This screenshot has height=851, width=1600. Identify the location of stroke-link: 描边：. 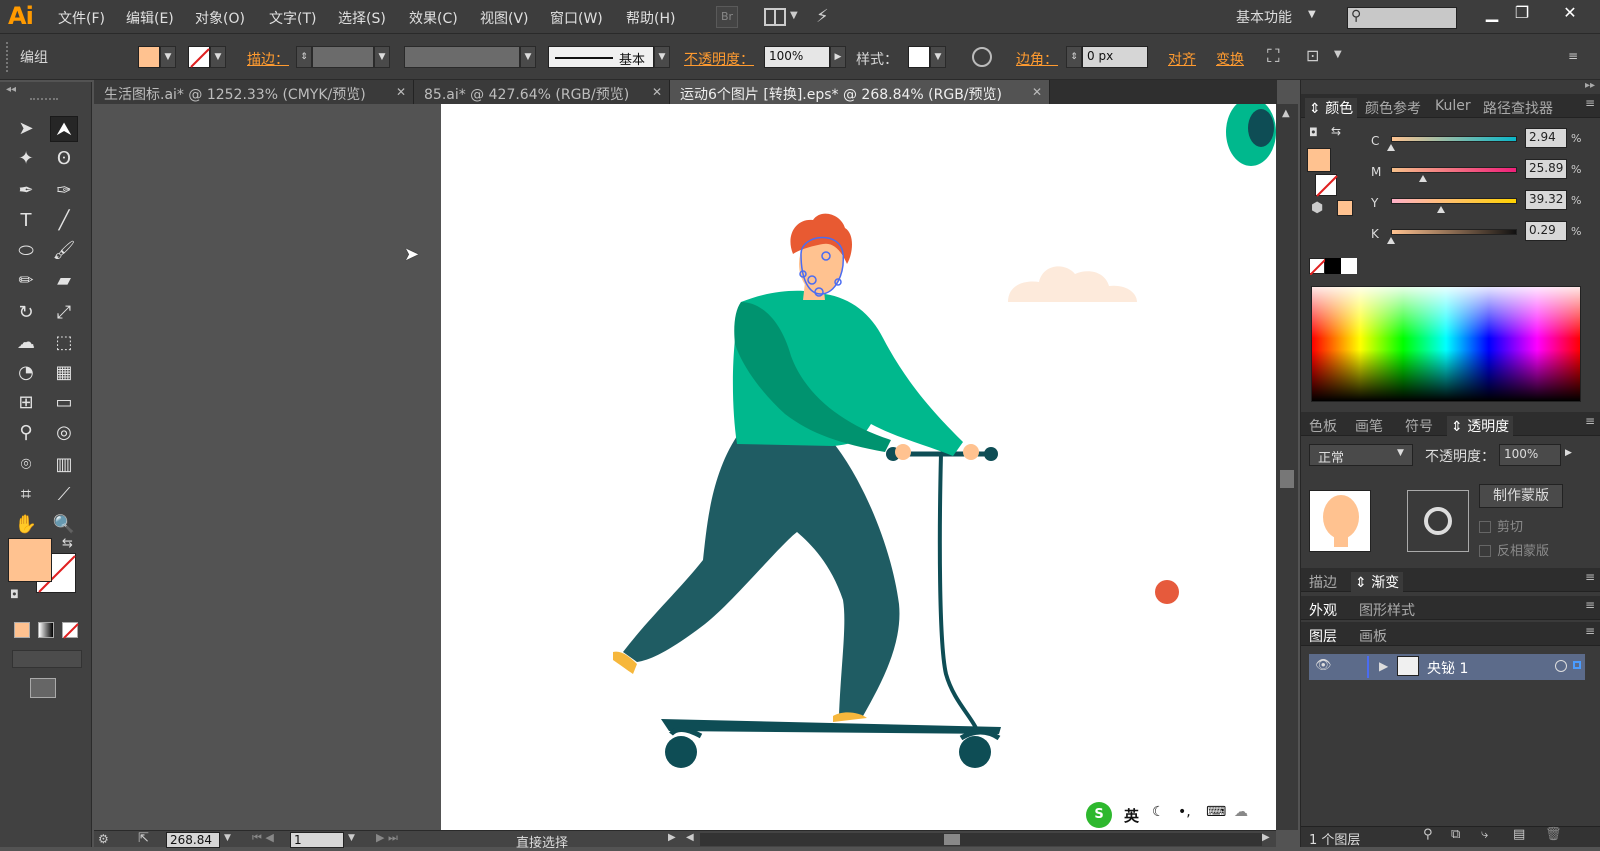
(268, 59).